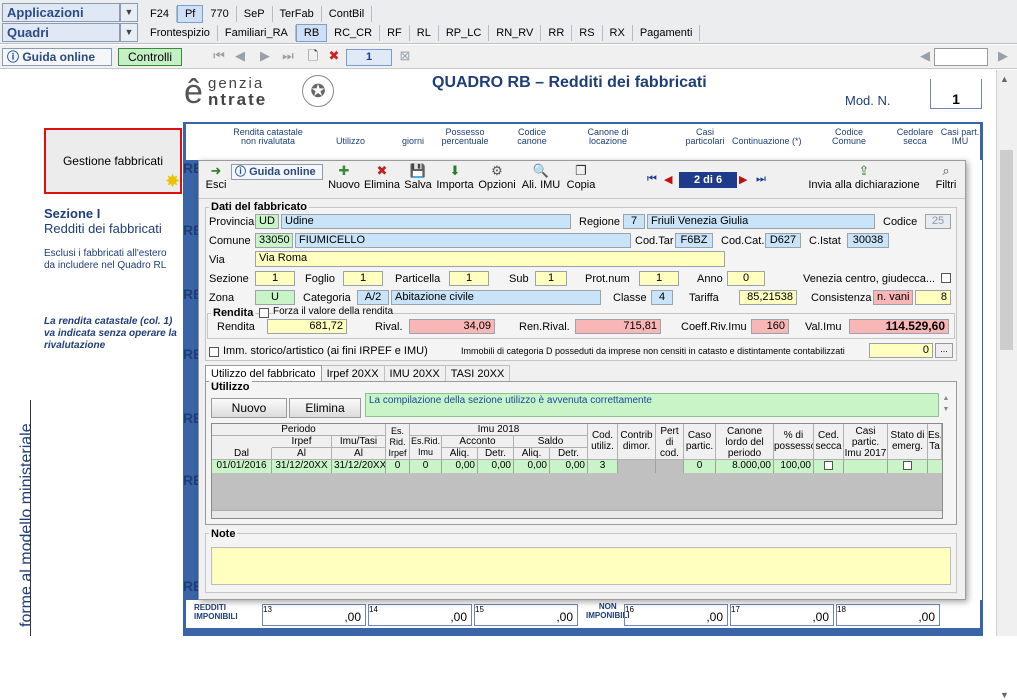 The height and width of the screenshot is (700, 1017). I want to click on vertical-scrollbar: ▲ ▼, so click(1006, 385).